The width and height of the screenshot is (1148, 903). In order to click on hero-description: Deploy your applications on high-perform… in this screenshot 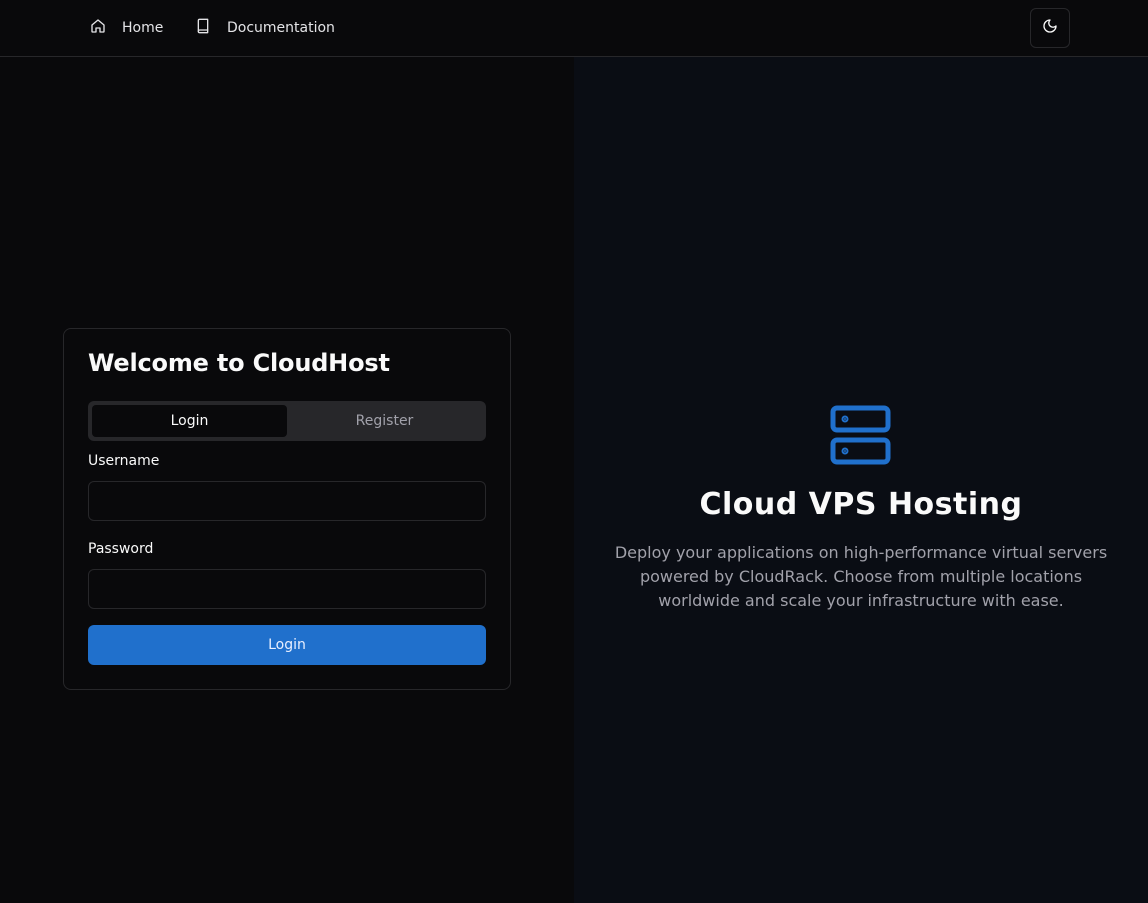, I will do `click(861, 576)`.